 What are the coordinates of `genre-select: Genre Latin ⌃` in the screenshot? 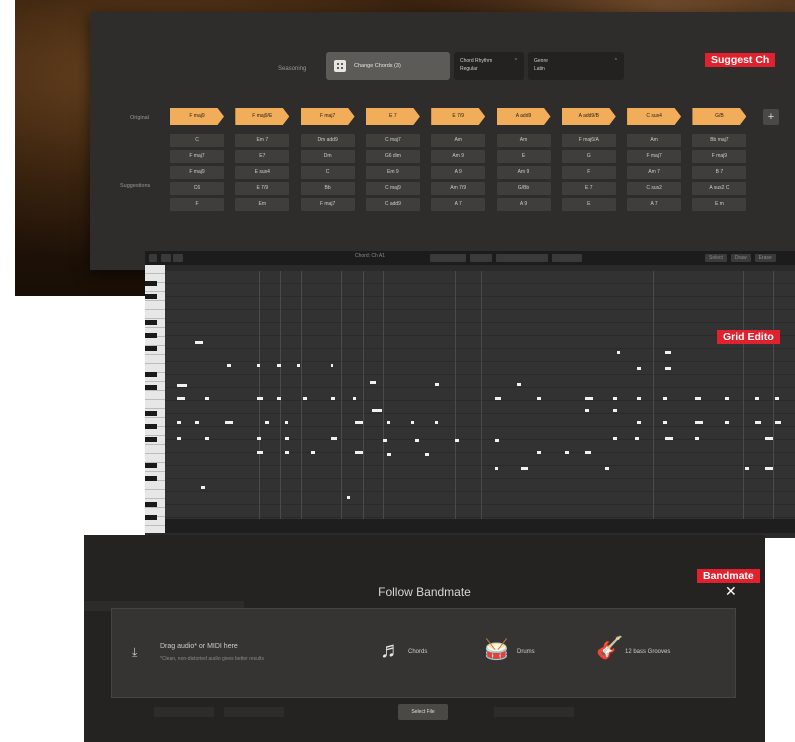 It's located at (576, 66).